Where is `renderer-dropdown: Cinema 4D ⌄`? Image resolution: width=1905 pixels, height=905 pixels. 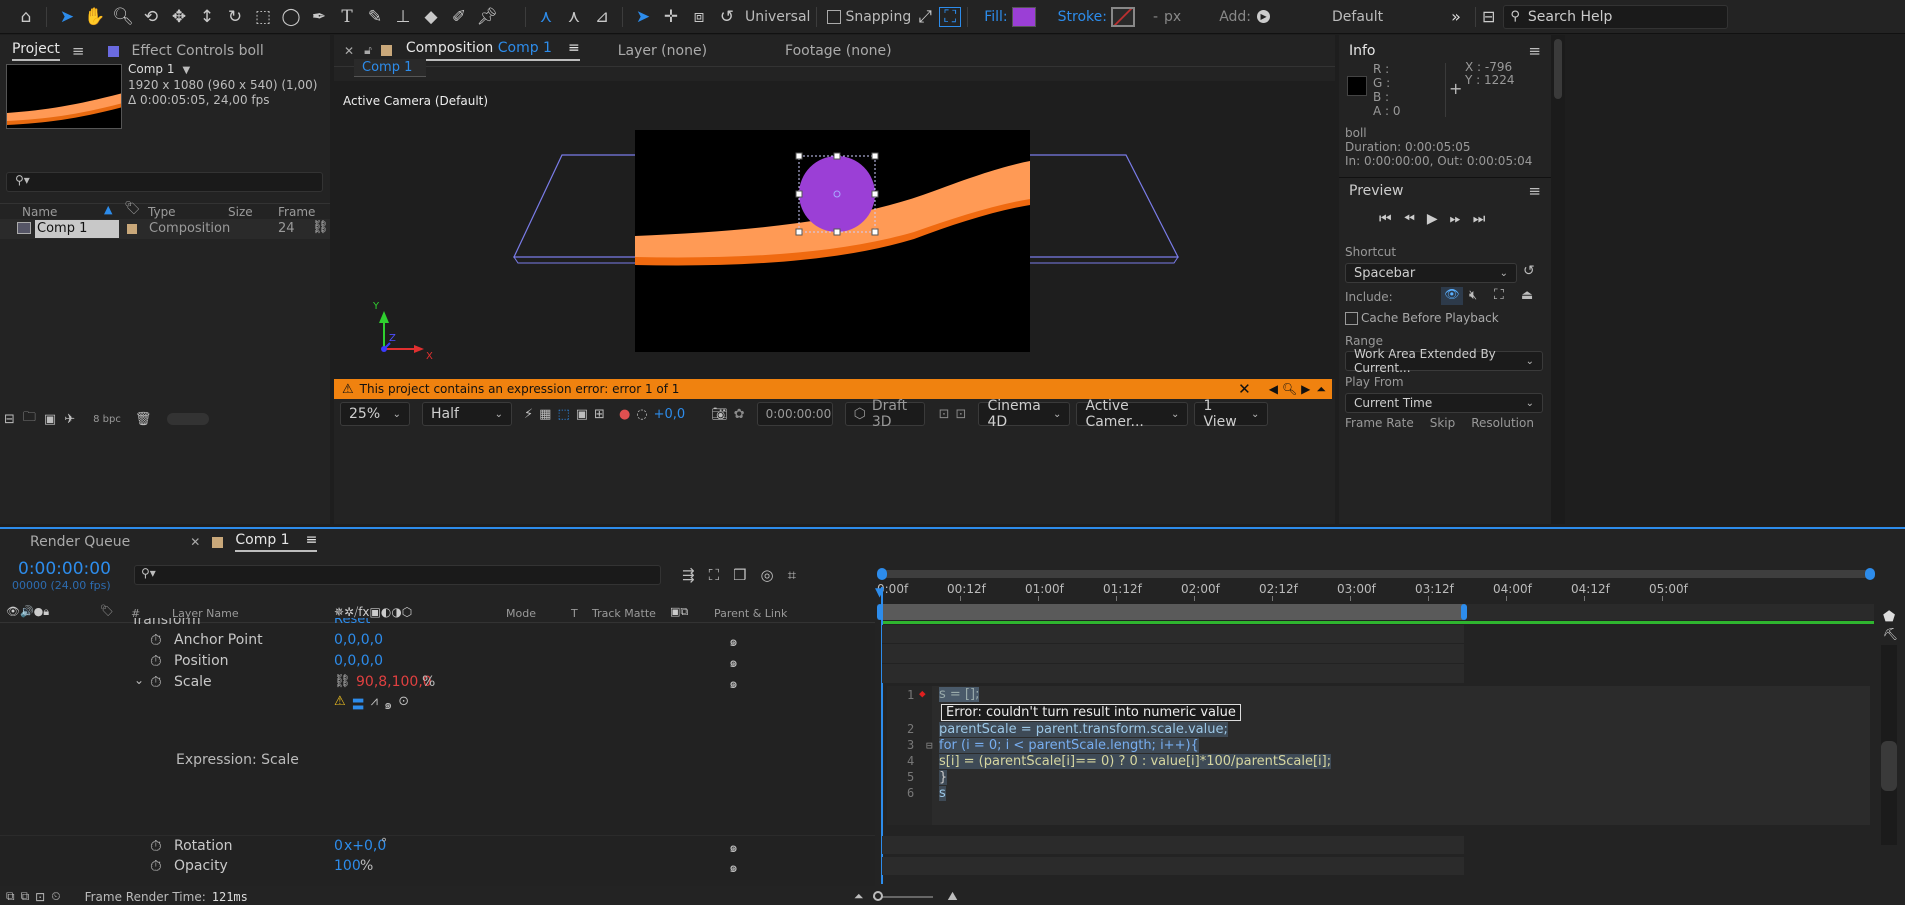 renderer-dropdown: Cinema 4D ⌄ is located at coordinates (1024, 414).